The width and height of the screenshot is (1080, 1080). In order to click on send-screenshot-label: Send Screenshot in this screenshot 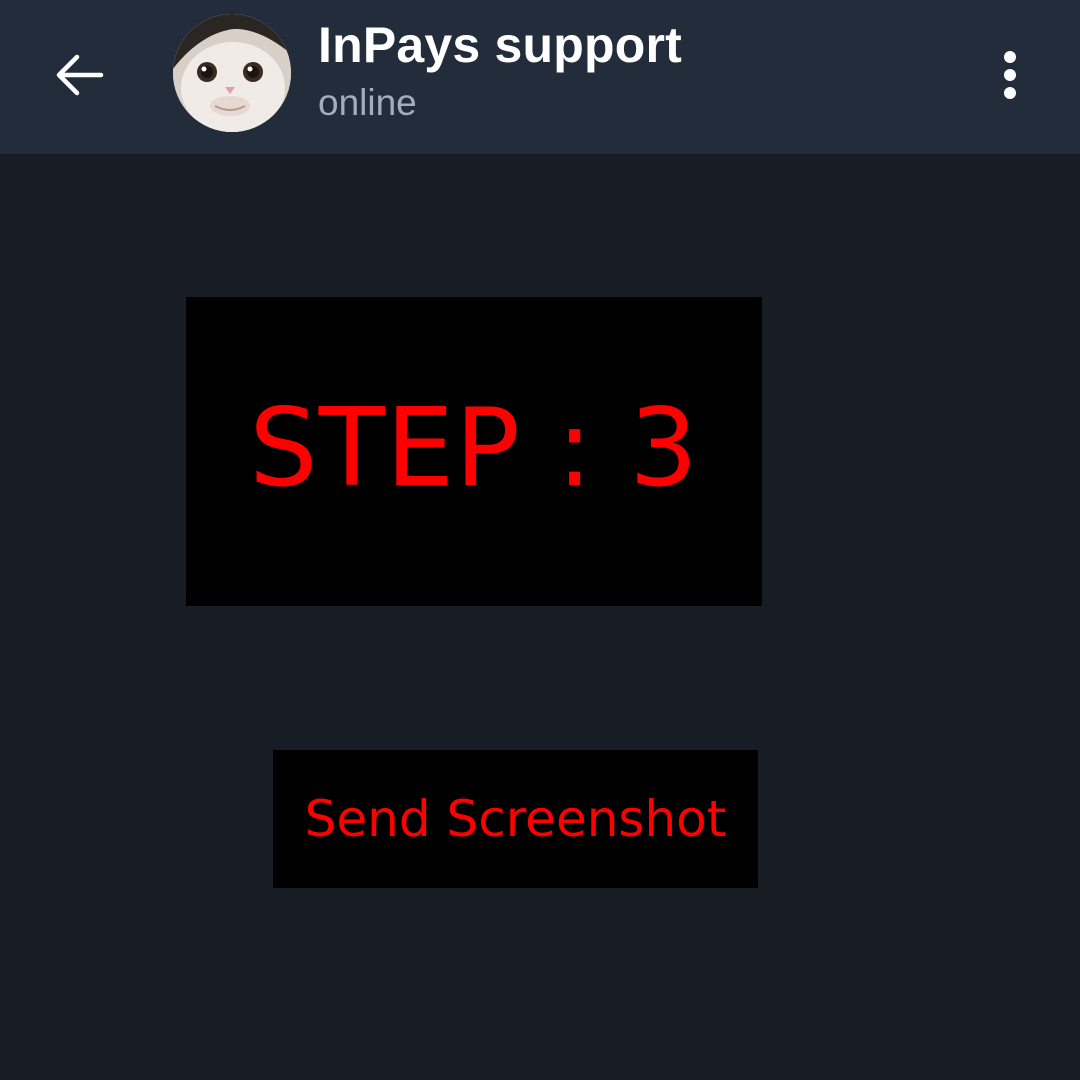, I will do `click(515, 819)`.